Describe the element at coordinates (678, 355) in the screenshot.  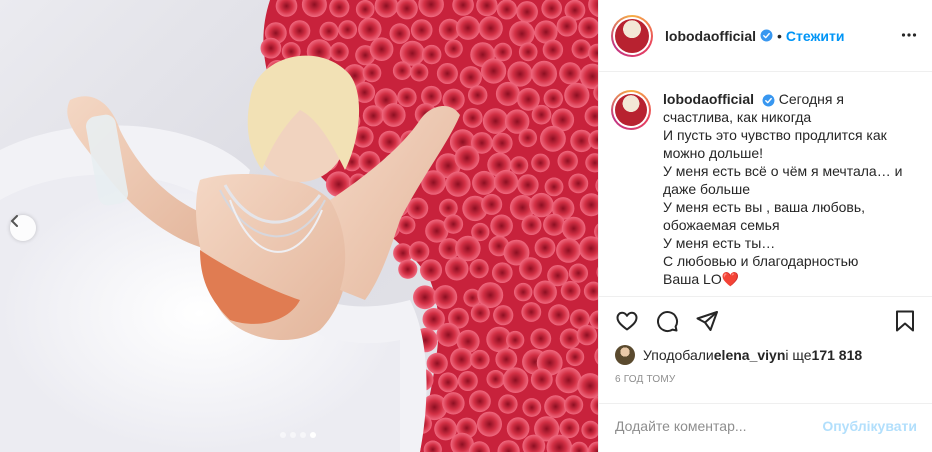
I see `likes-prefix: Уподобали` at that location.